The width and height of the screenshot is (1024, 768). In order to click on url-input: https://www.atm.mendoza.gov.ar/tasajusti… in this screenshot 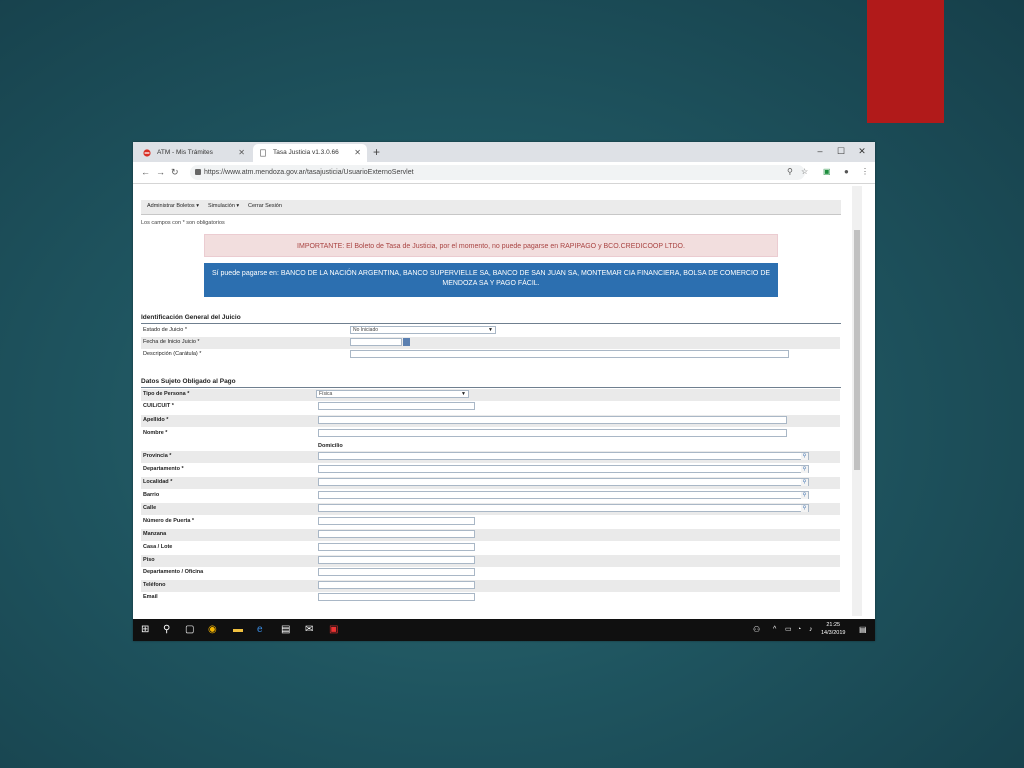, I will do `click(497, 172)`.